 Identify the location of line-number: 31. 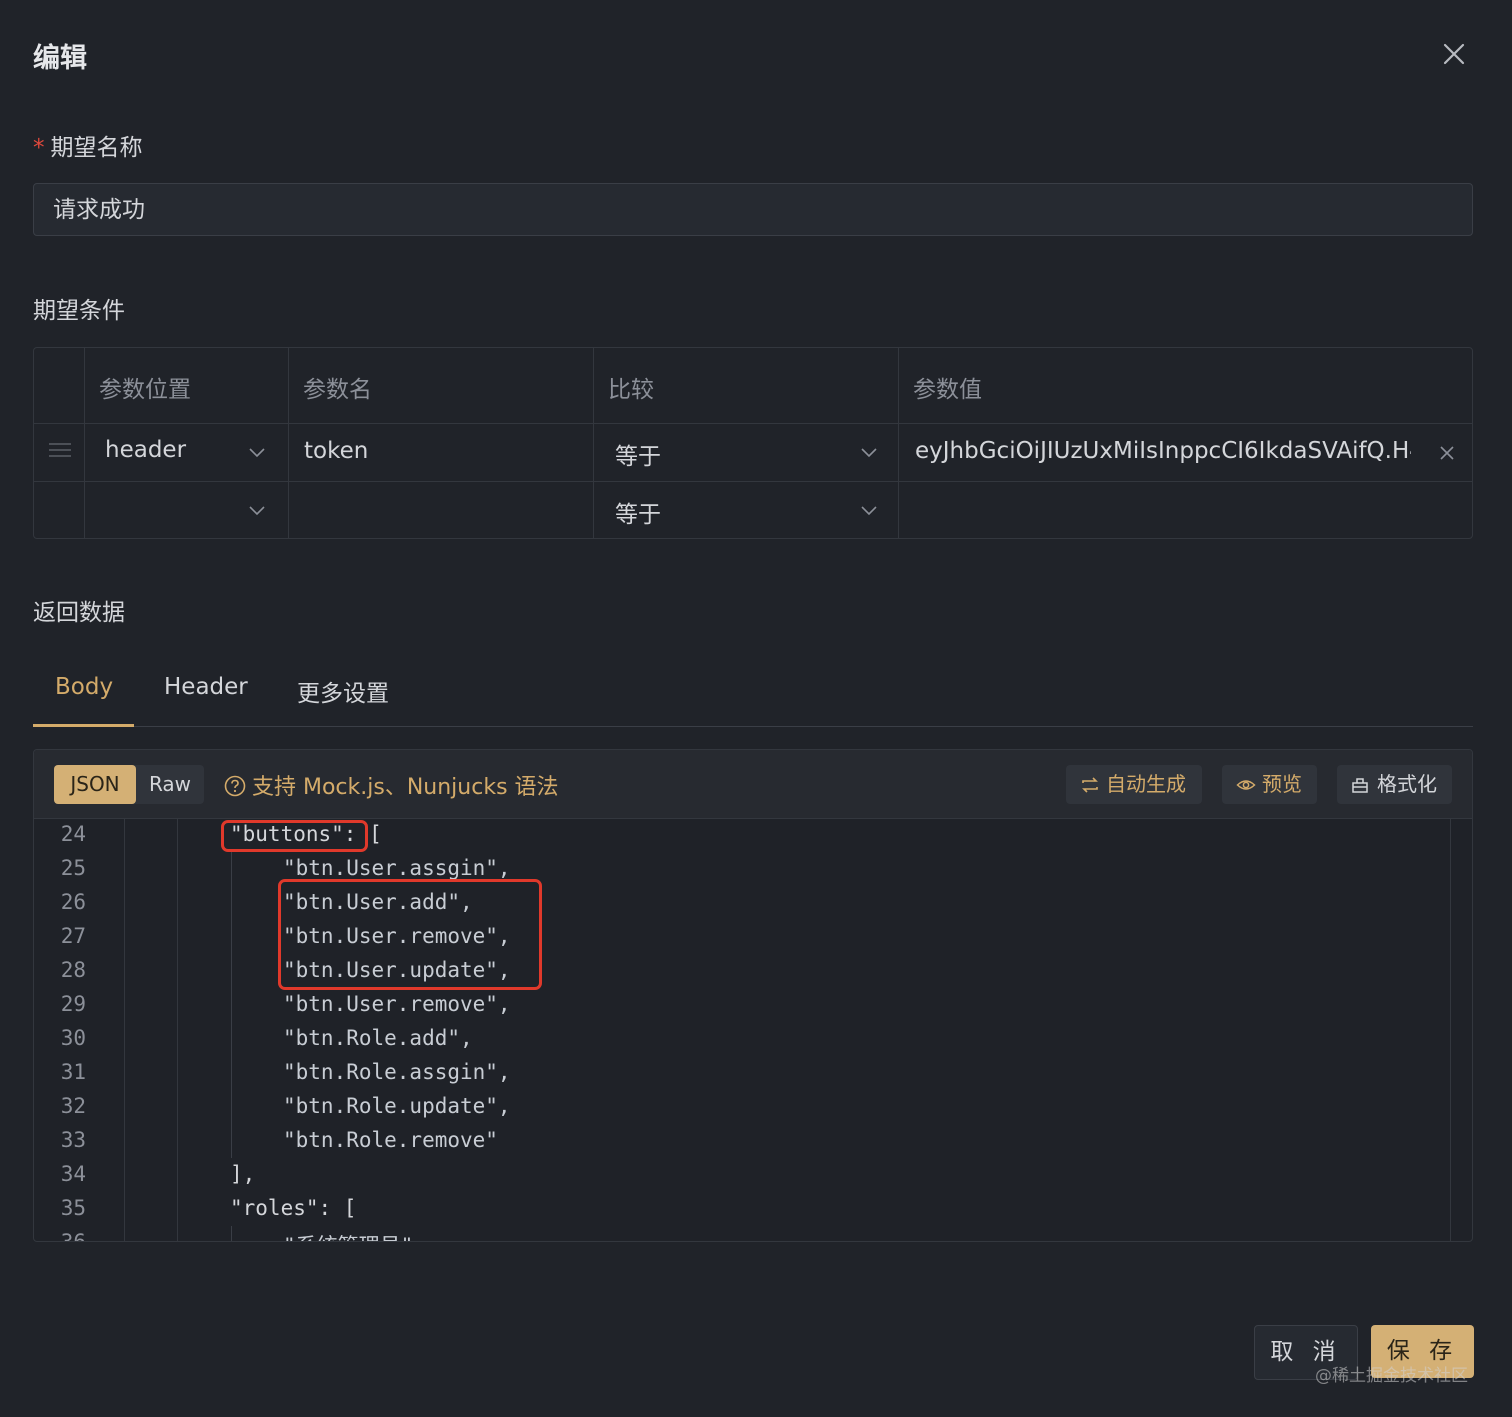
(73, 1072).